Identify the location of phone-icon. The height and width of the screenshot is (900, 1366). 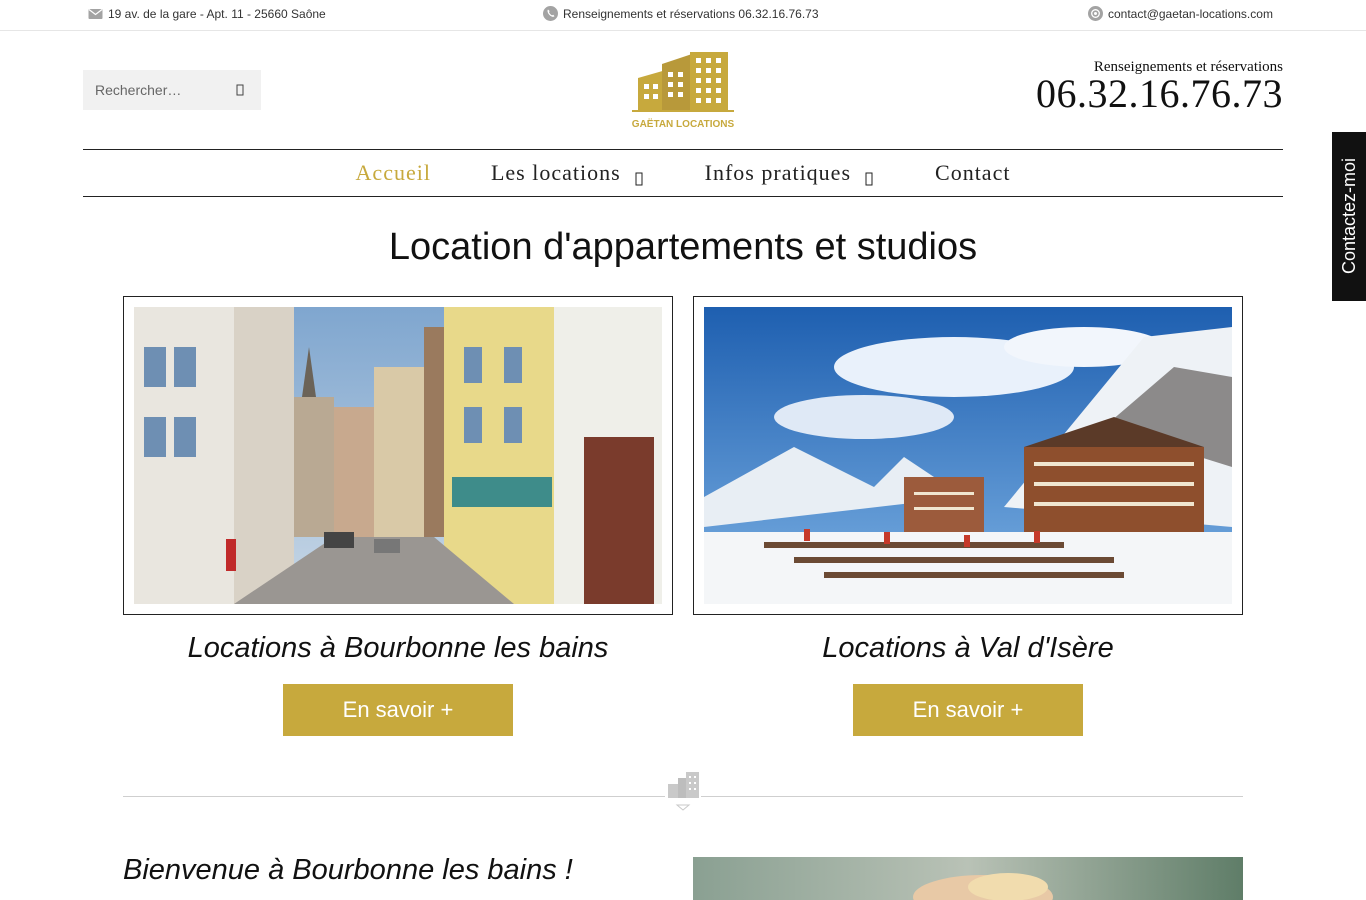
(550, 13).